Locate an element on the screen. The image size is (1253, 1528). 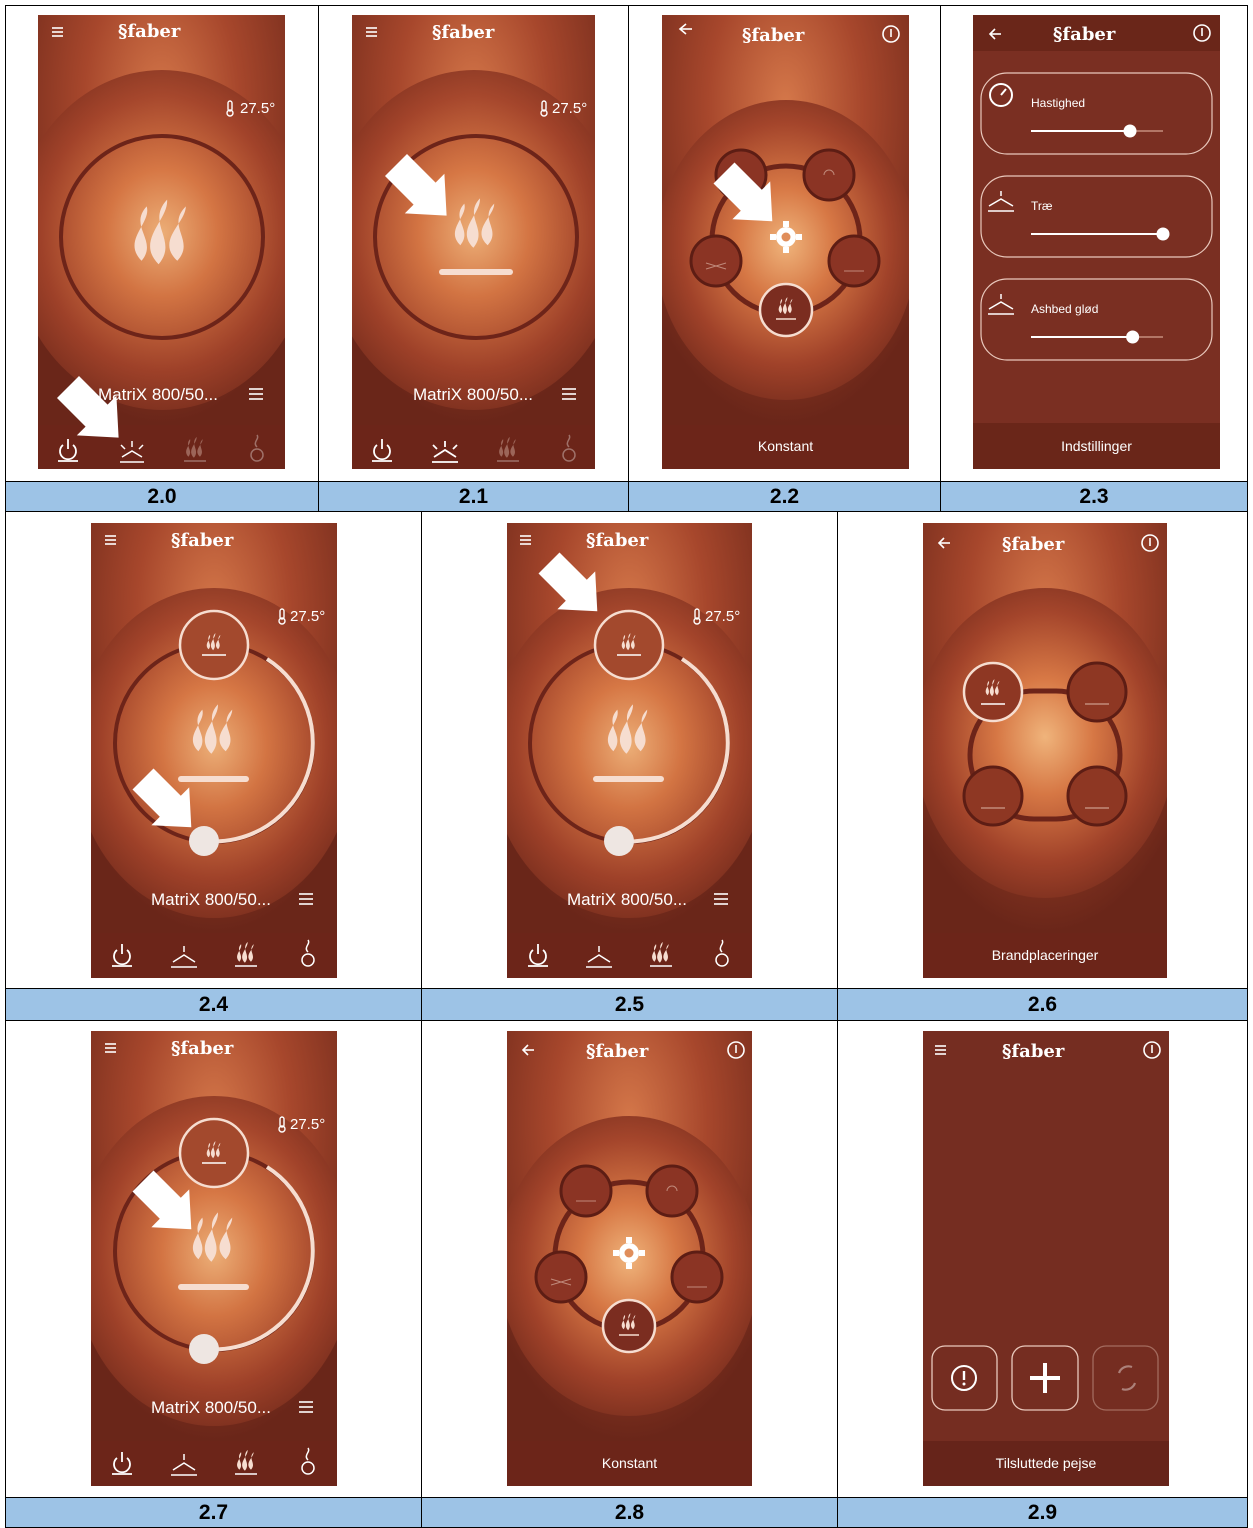
screen-title: Tilsluttede pejse is located at coordinates (1046, 1463).